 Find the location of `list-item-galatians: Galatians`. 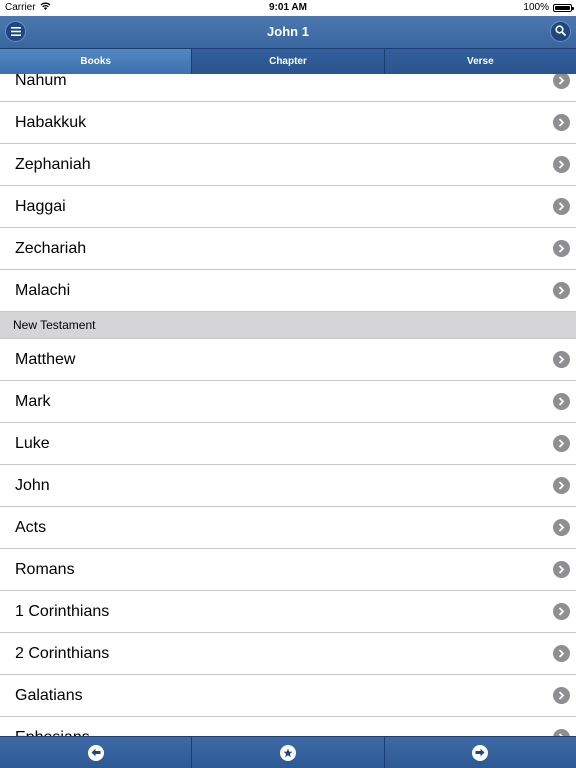

list-item-galatians: Galatians is located at coordinates (288, 696).